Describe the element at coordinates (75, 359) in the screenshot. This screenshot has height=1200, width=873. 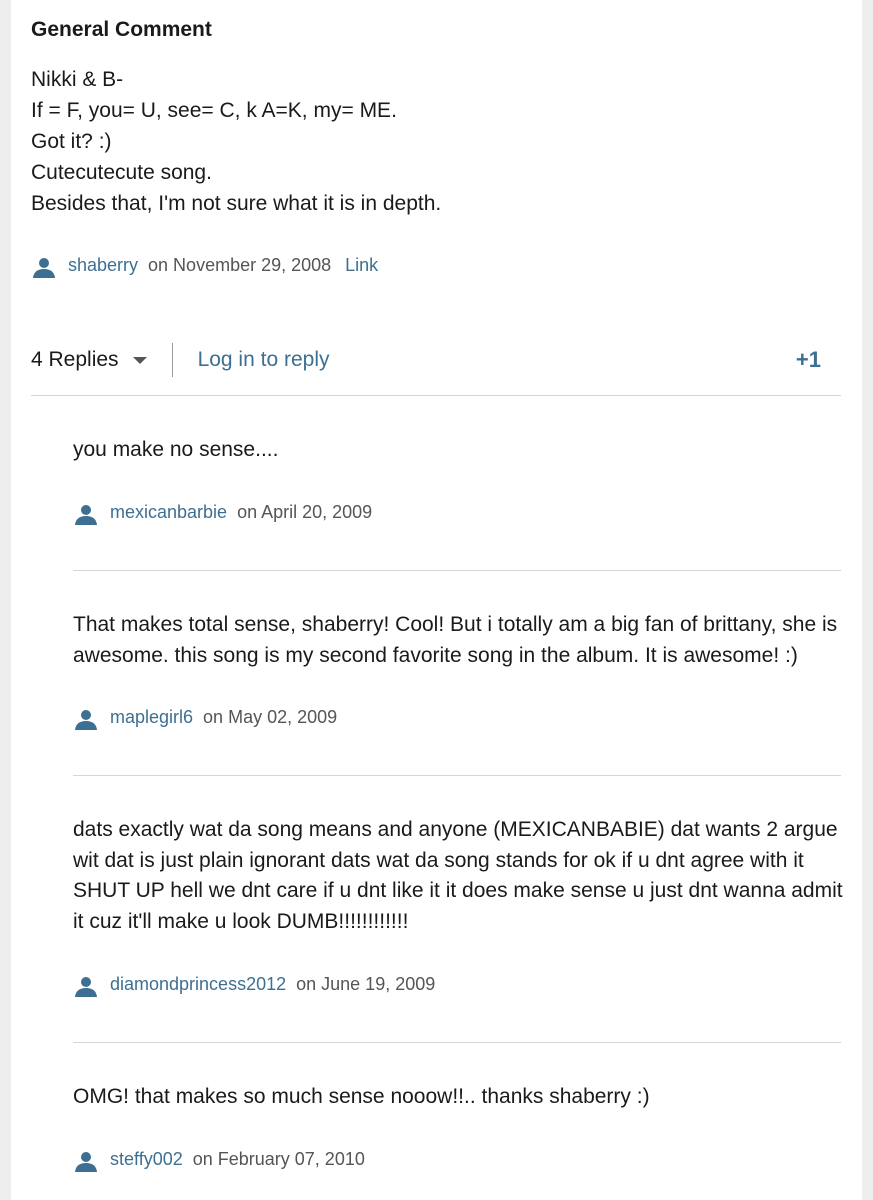
I see `replies-count-label: 4 Replies` at that location.